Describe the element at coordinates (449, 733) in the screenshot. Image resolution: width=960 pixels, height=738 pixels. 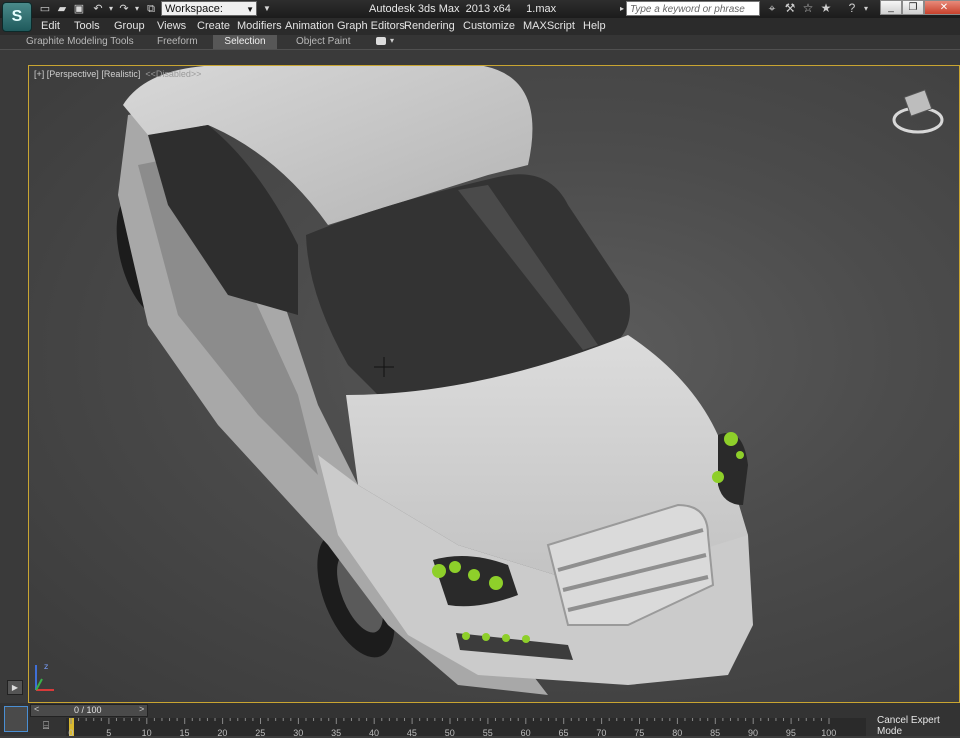
I see `tick-label: 50` at that location.